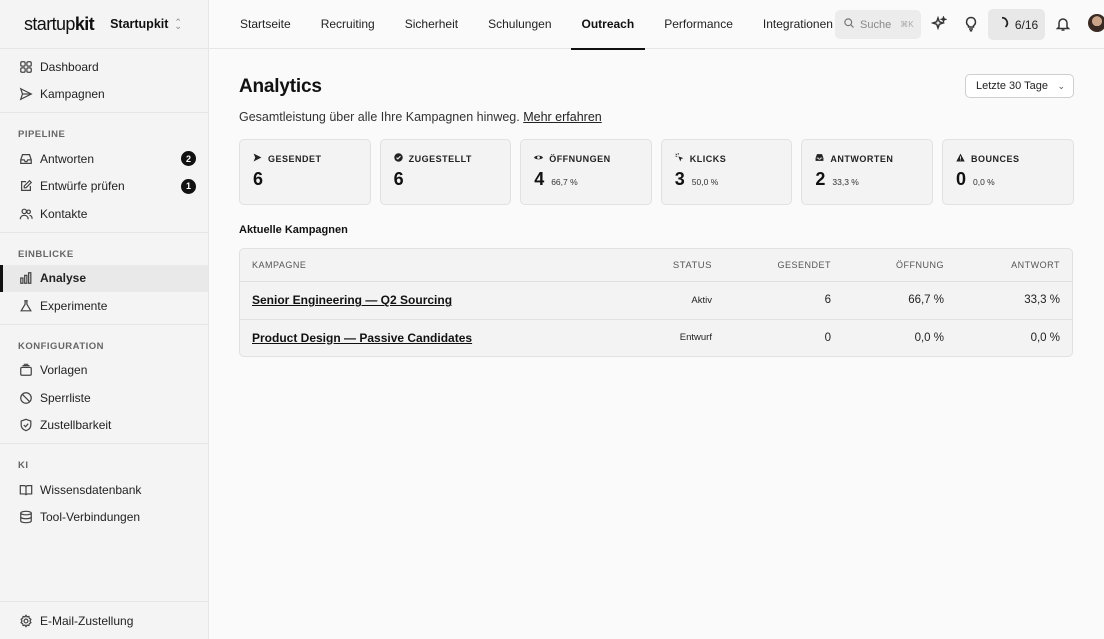  What do you see at coordinates (771, 265) in the screenshot?
I see `column-header: GESENDET` at bounding box center [771, 265].